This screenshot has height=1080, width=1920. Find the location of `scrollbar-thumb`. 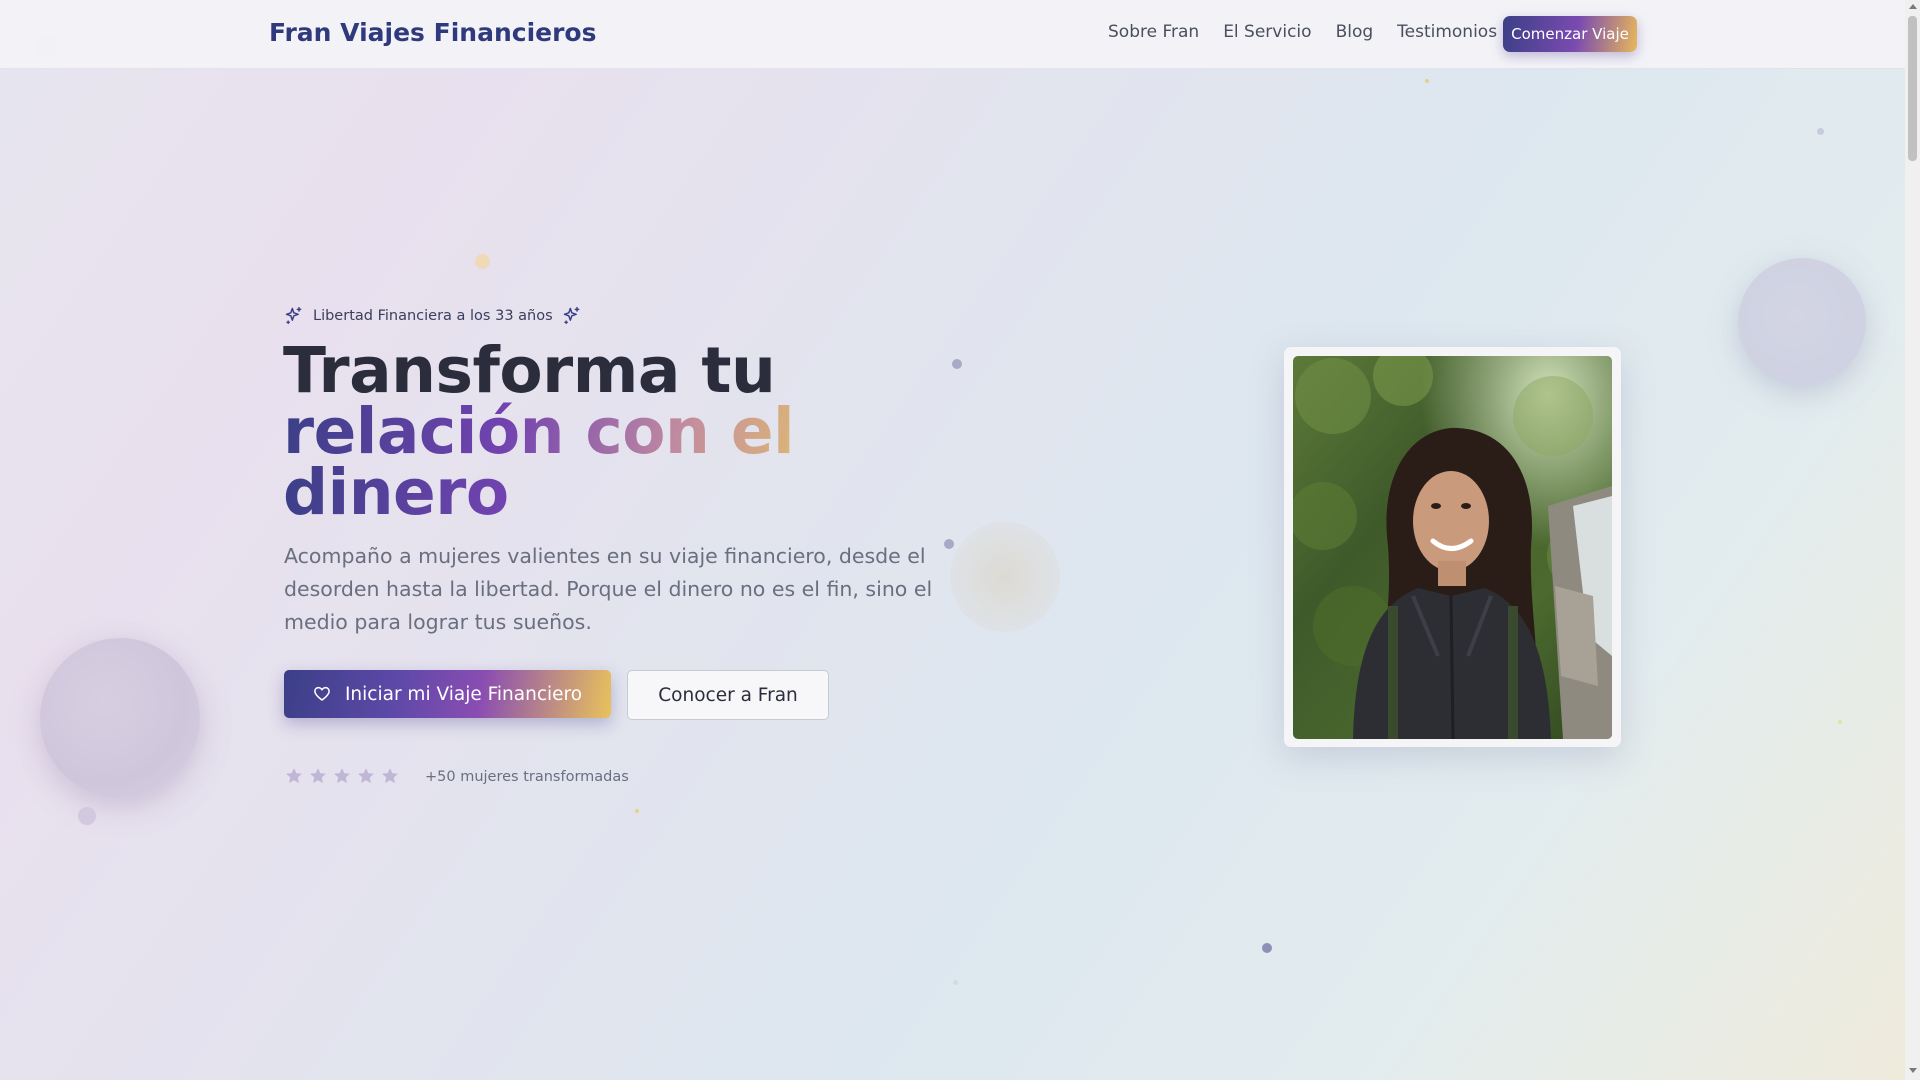

scrollbar-thumb is located at coordinates (1912, 88).